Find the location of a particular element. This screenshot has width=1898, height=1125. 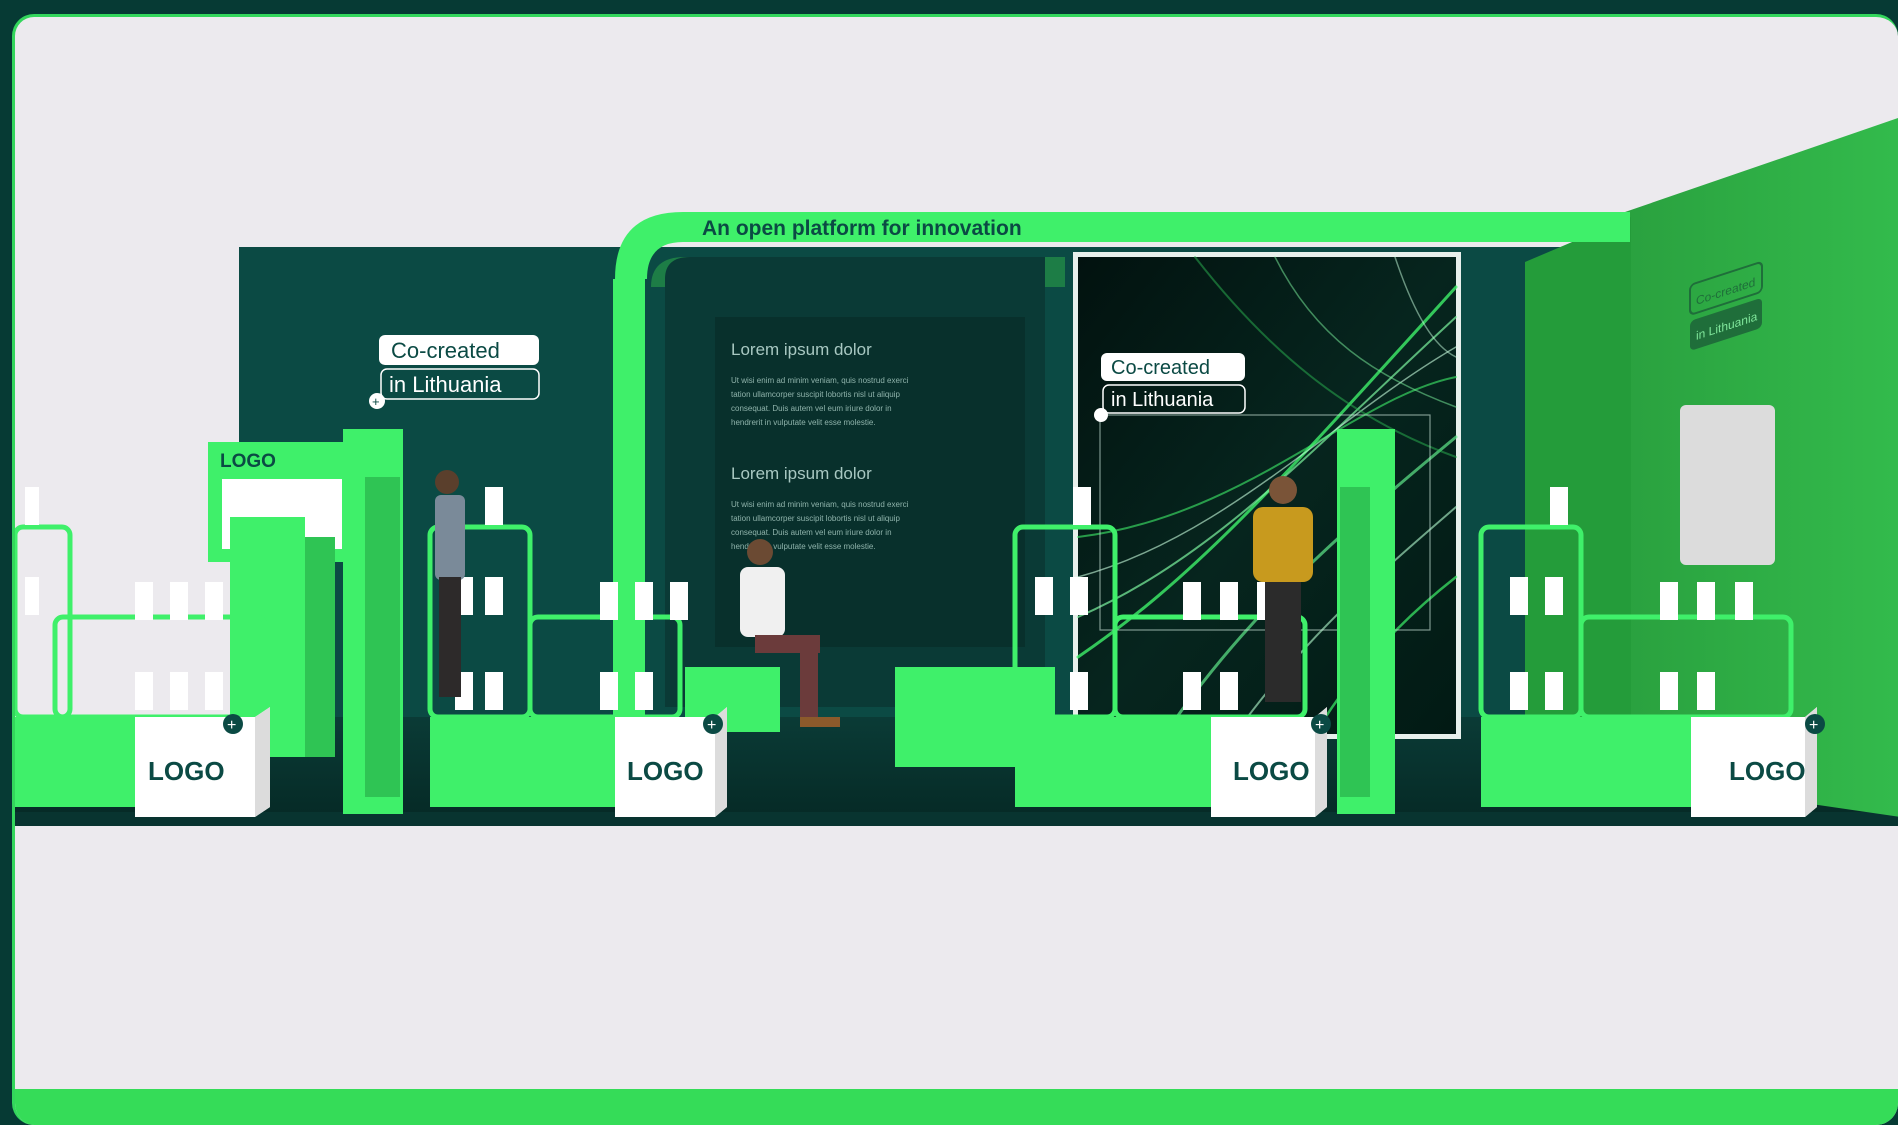

arch-left-post is located at coordinates (629, 498).